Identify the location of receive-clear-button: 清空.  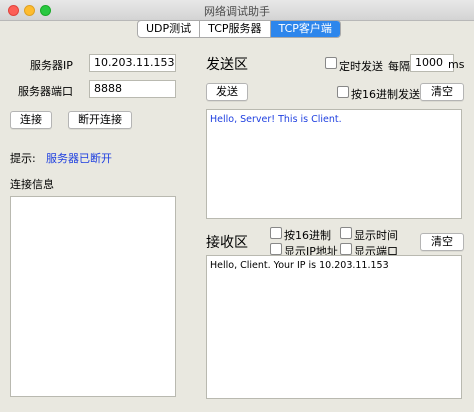
(442, 242).